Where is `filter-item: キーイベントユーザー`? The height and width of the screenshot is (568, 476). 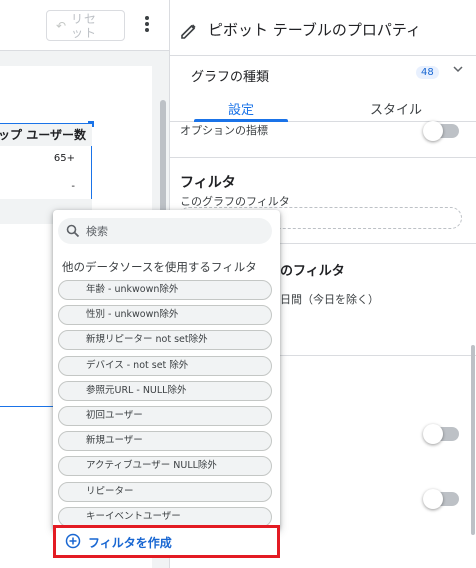
filter-item: キーイベントユーザー is located at coordinates (165, 516).